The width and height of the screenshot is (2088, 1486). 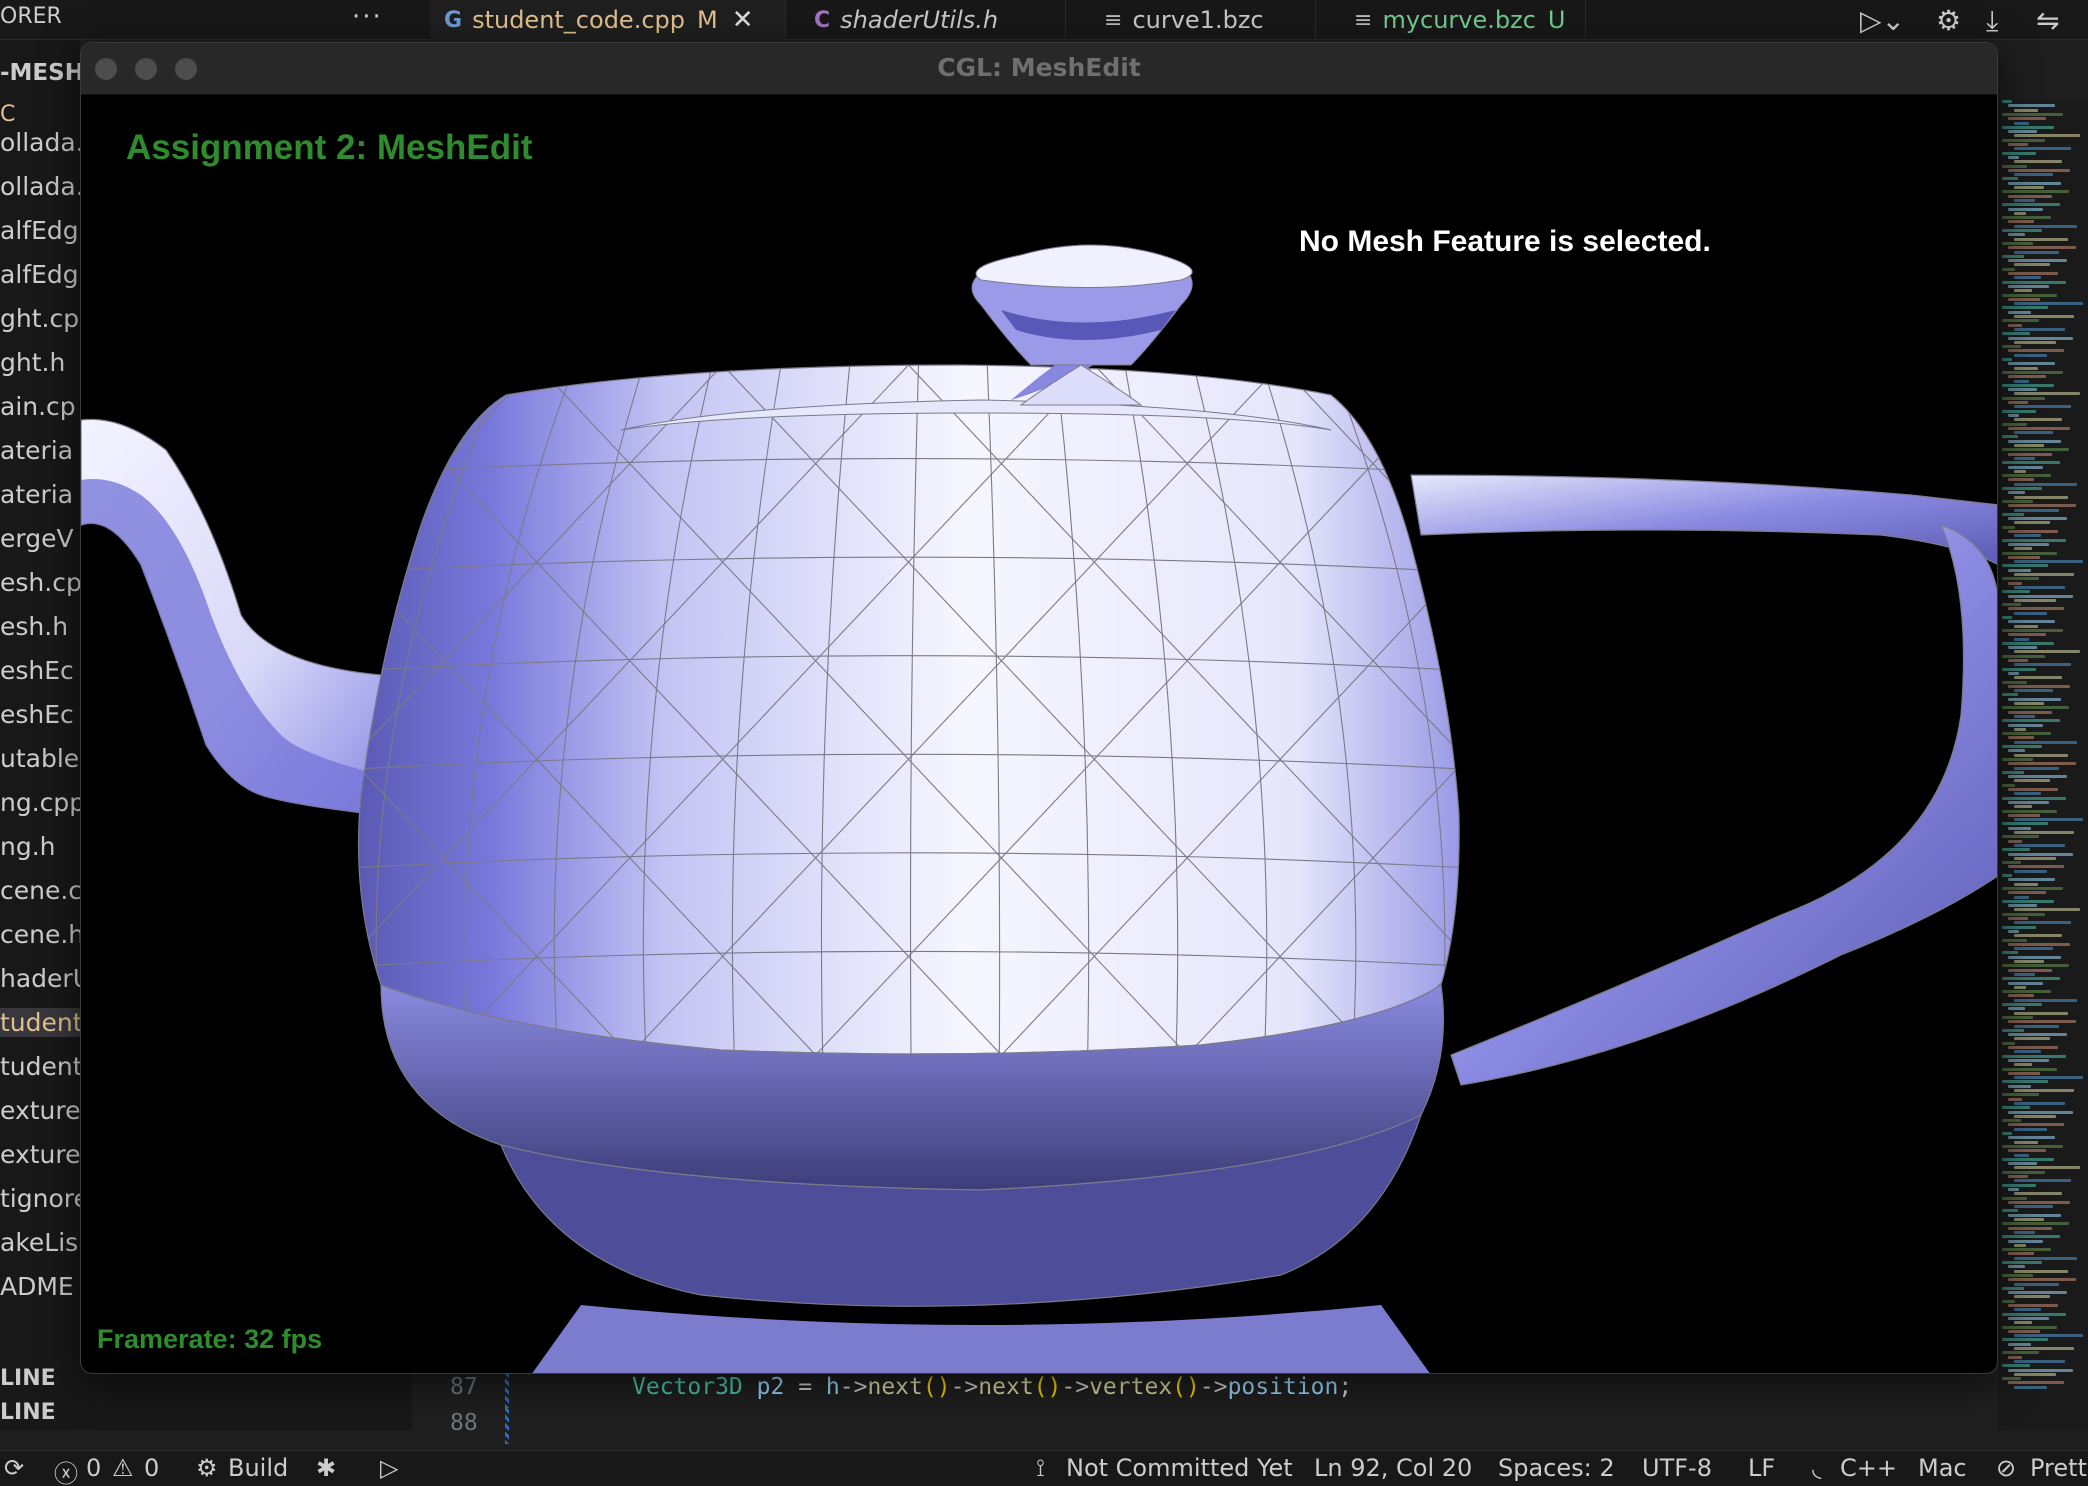 I want to click on teapot-handle-top, so click(x=1703, y=519).